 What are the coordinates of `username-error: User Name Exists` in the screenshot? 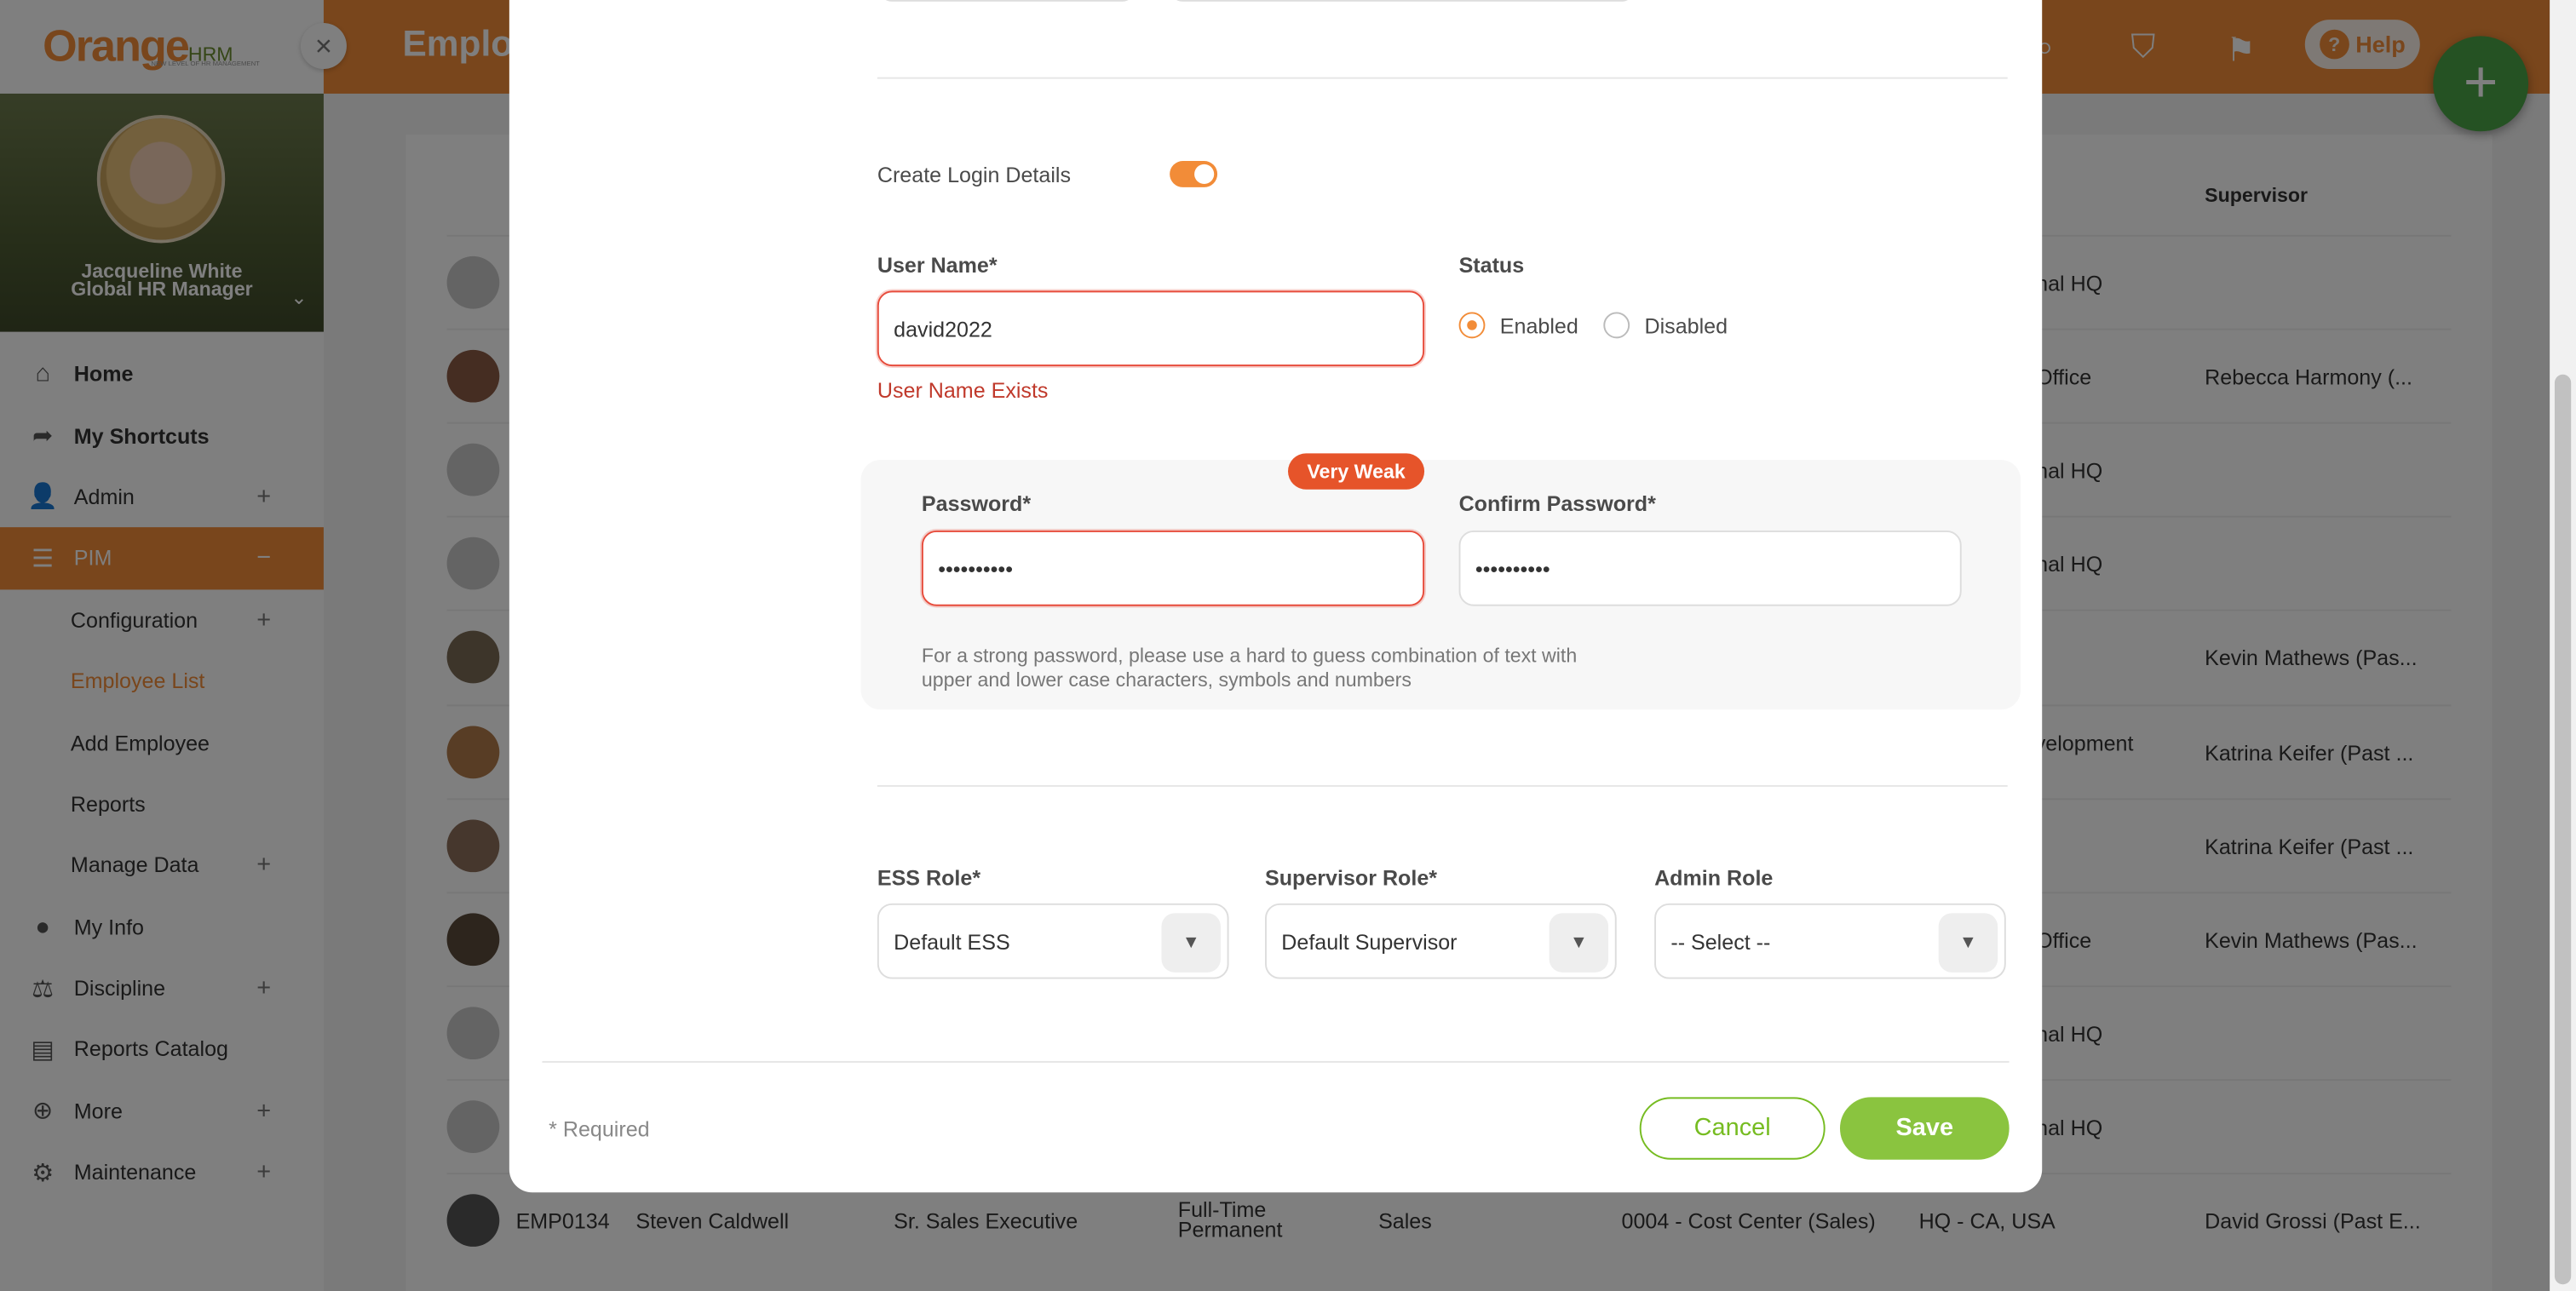 It's located at (963, 390).